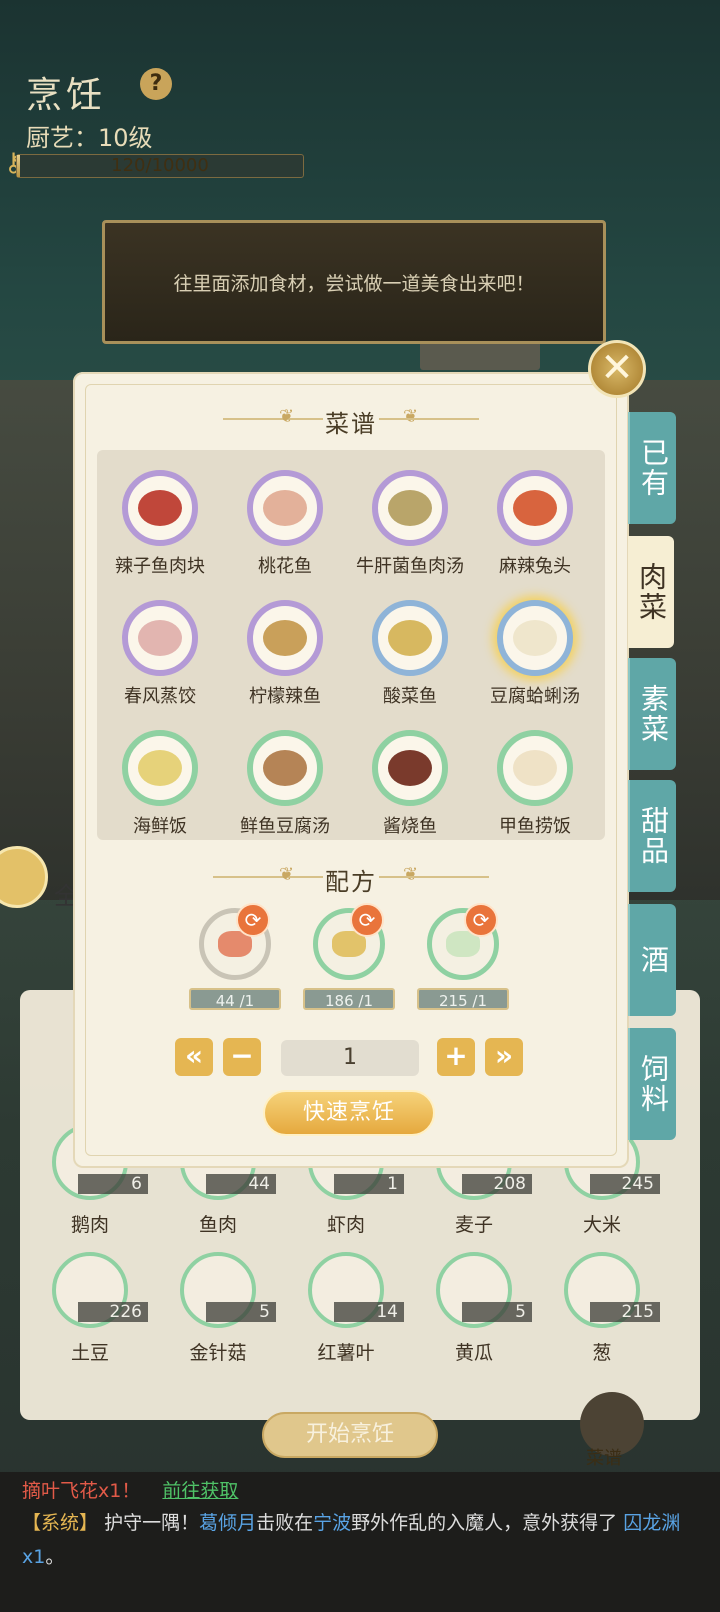 This screenshot has height=1612, width=720. What do you see at coordinates (160, 166) in the screenshot?
I see `xp-bar: 120/10000` at bounding box center [160, 166].